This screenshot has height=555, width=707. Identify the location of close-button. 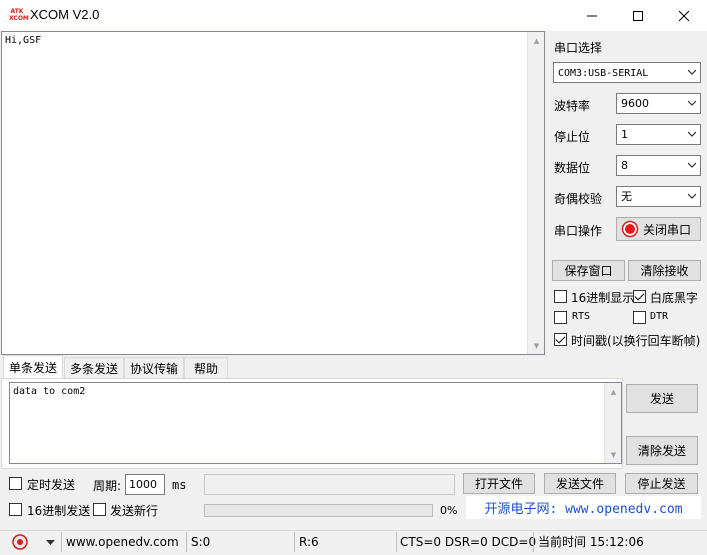
(684, 15).